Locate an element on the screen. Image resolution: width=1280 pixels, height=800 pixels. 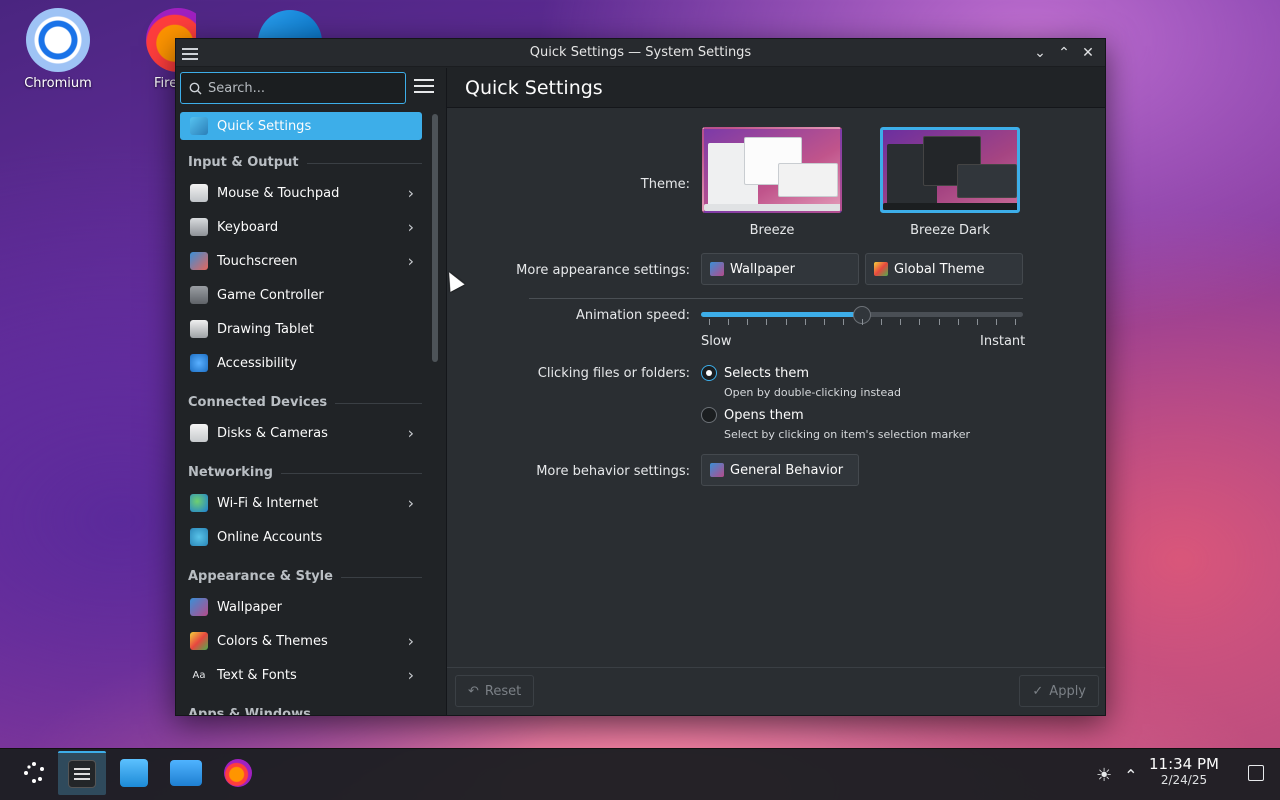
radio-label: Selects them is located at coordinates (767, 373).